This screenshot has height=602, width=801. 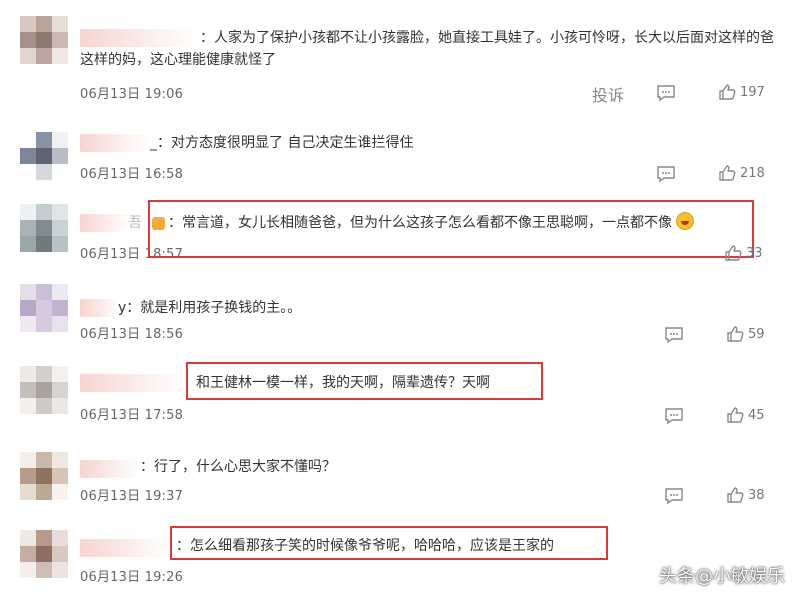 What do you see at coordinates (400, 159) in the screenshot?
I see `comment-item: _：对方态度很明显了 自己决定生谁拦得住 06月13日 16:58 218` at bounding box center [400, 159].